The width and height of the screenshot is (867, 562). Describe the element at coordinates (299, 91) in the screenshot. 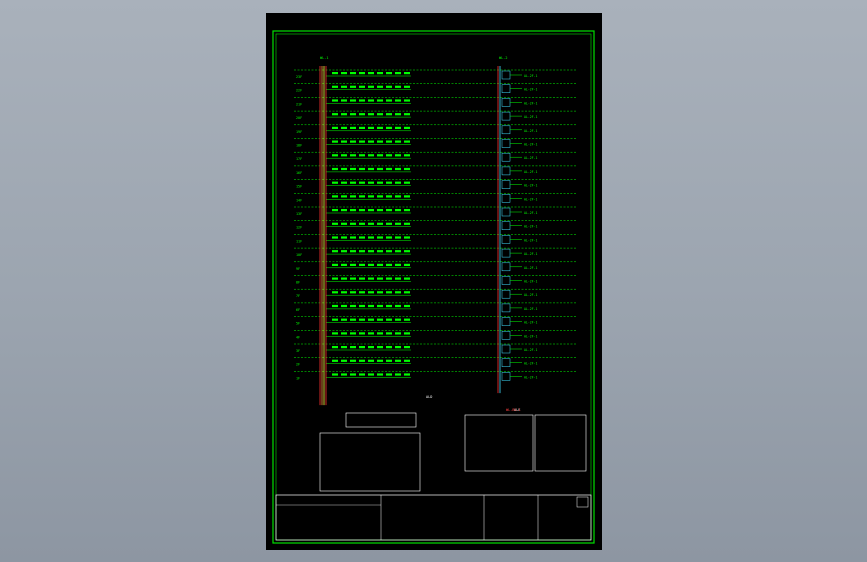

I see `floor-label: 22F` at that location.